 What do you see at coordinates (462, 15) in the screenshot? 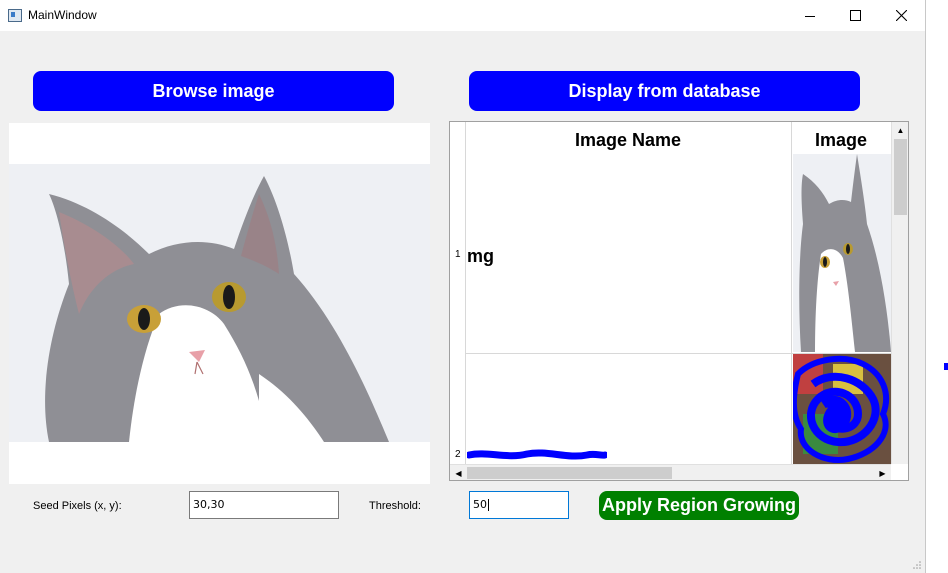
I see `title-bar: MainWindow` at bounding box center [462, 15].